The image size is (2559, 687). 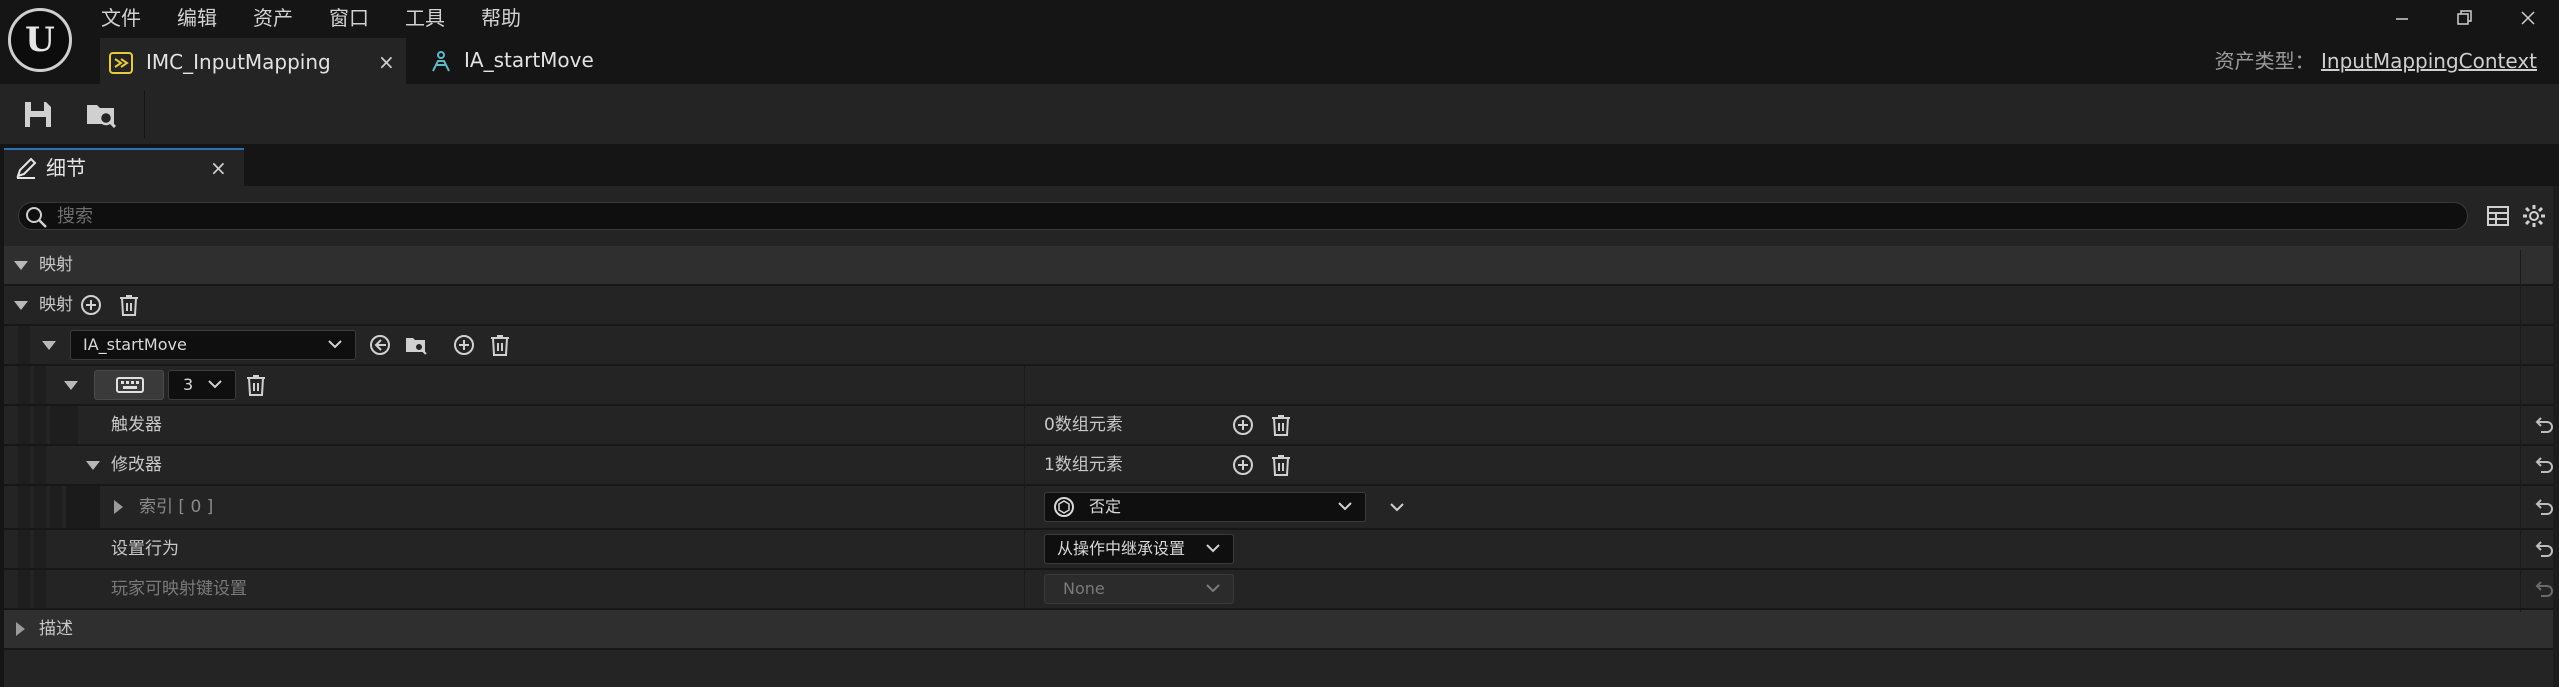 I want to click on player-mappable-label: 玩家可映射键设置, so click(x=179, y=589).